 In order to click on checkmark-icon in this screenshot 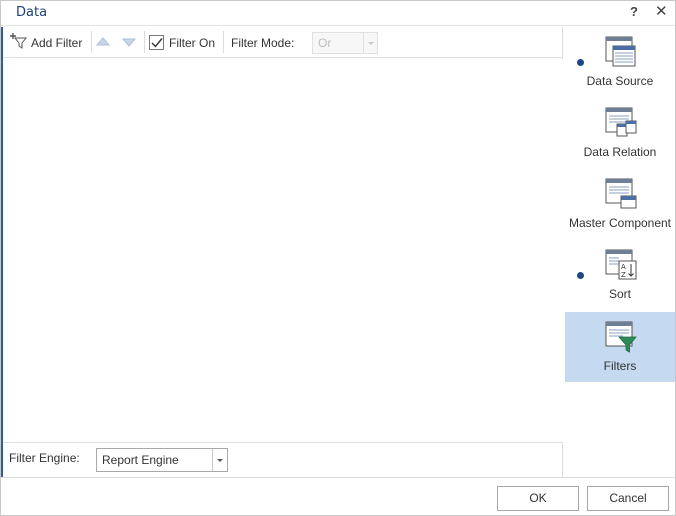, I will do `click(157, 43)`.